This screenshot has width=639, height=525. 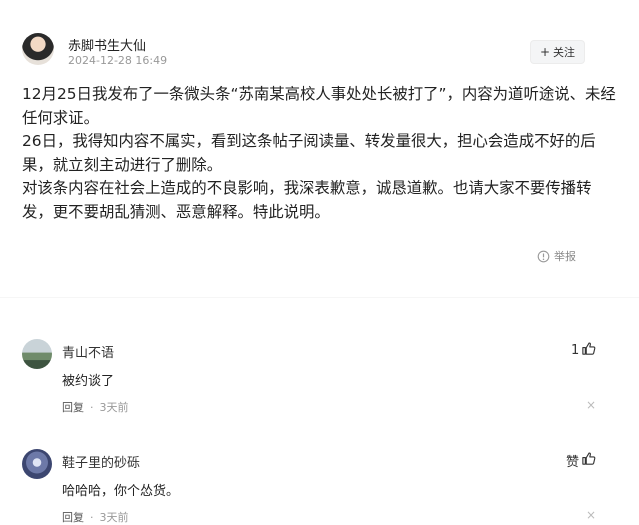 I want to click on post-timestamp: 2024-12-28 16:49, so click(x=118, y=60).